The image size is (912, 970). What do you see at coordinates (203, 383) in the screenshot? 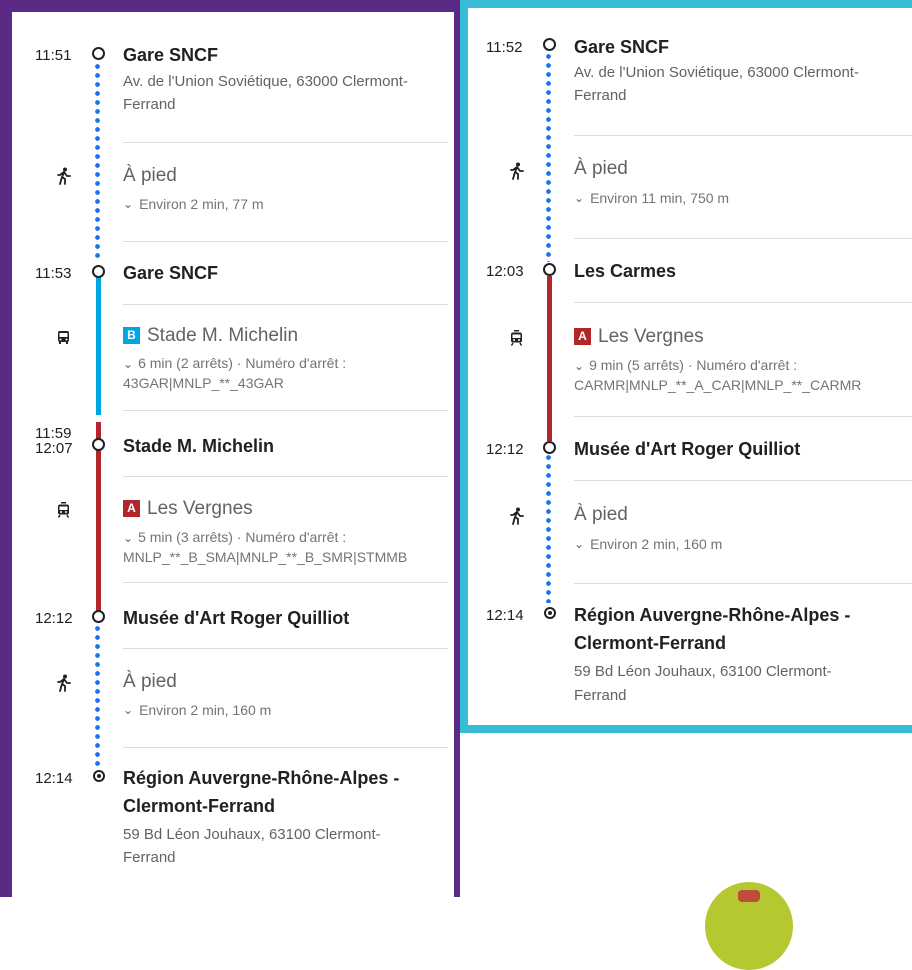
I see `route-stop-codes: 43GAR|MNLP_**_43GAR` at bounding box center [203, 383].